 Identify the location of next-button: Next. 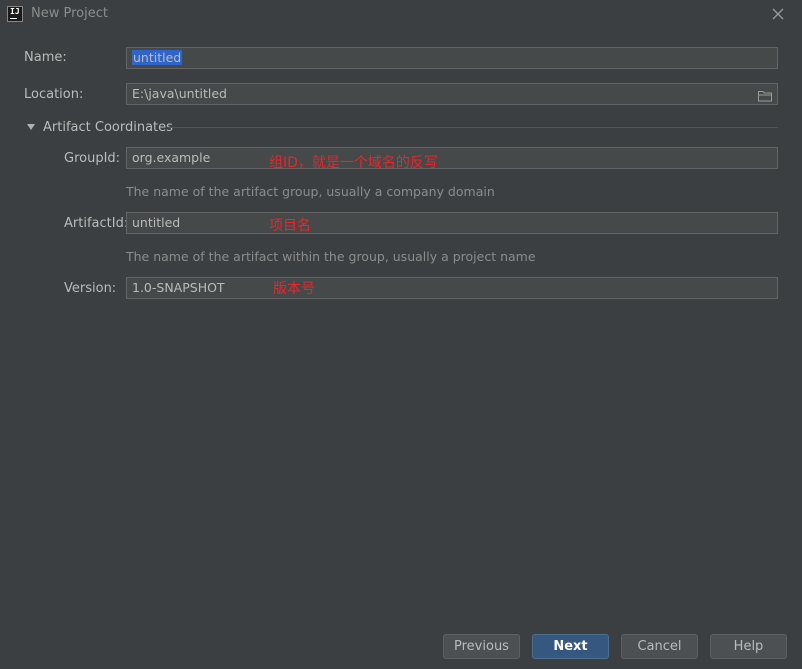
(570, 646).